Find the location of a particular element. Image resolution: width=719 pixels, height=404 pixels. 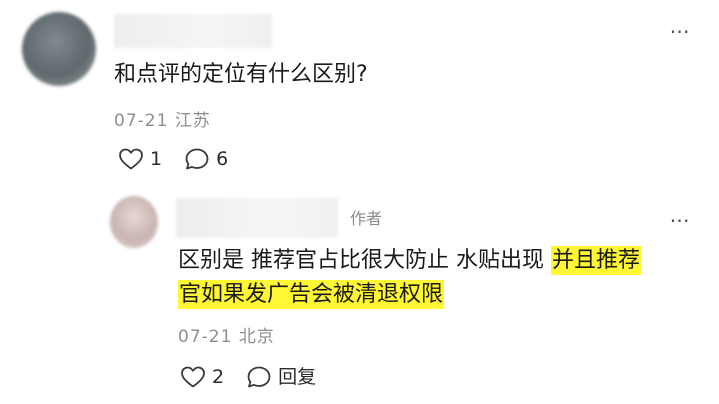

comment-meta: 07-21 江苏 is located at coordinates (162, 118).